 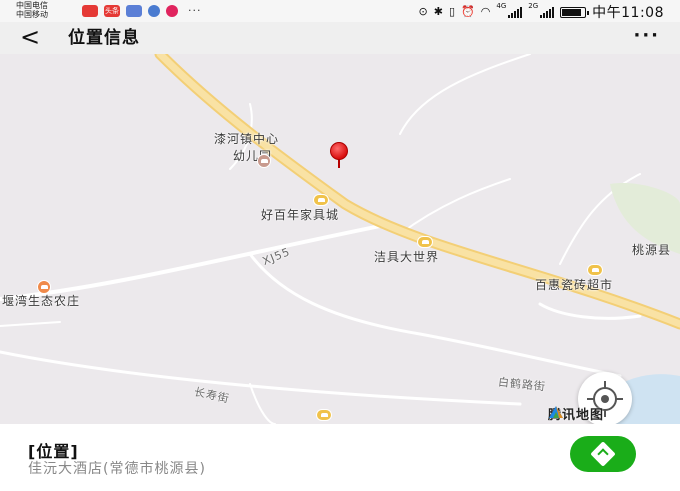 I want to click on navigate-button, so click(x=603, y=454).